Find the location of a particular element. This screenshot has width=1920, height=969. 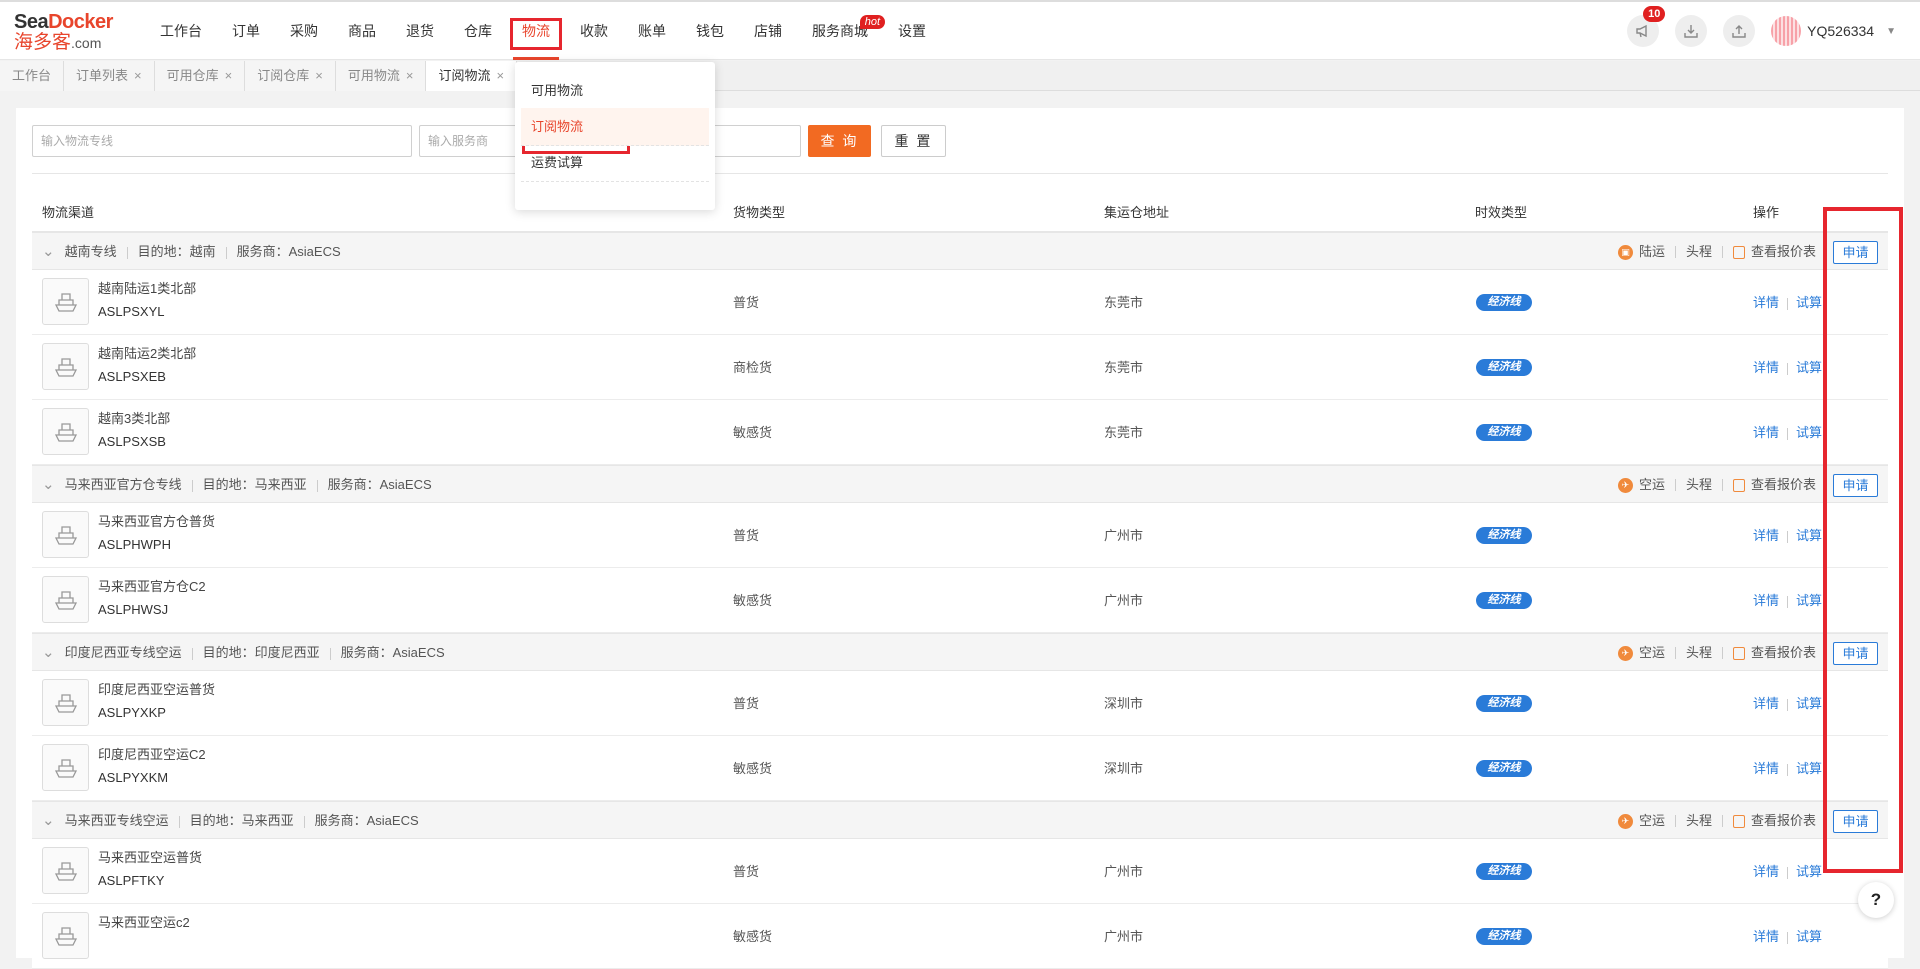

quote-sheet-icon is located at coordinates (1738, 653).